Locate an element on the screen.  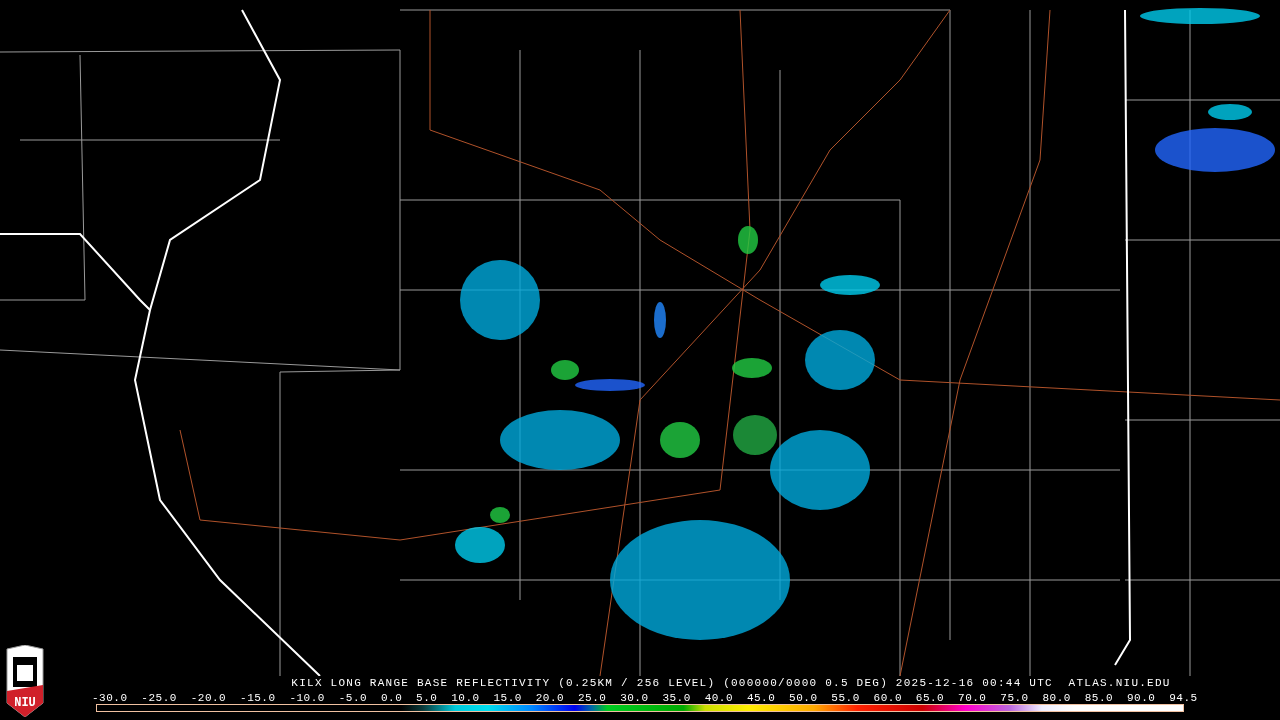
scale-label: 50.0 is located at coordinates (803, 698).